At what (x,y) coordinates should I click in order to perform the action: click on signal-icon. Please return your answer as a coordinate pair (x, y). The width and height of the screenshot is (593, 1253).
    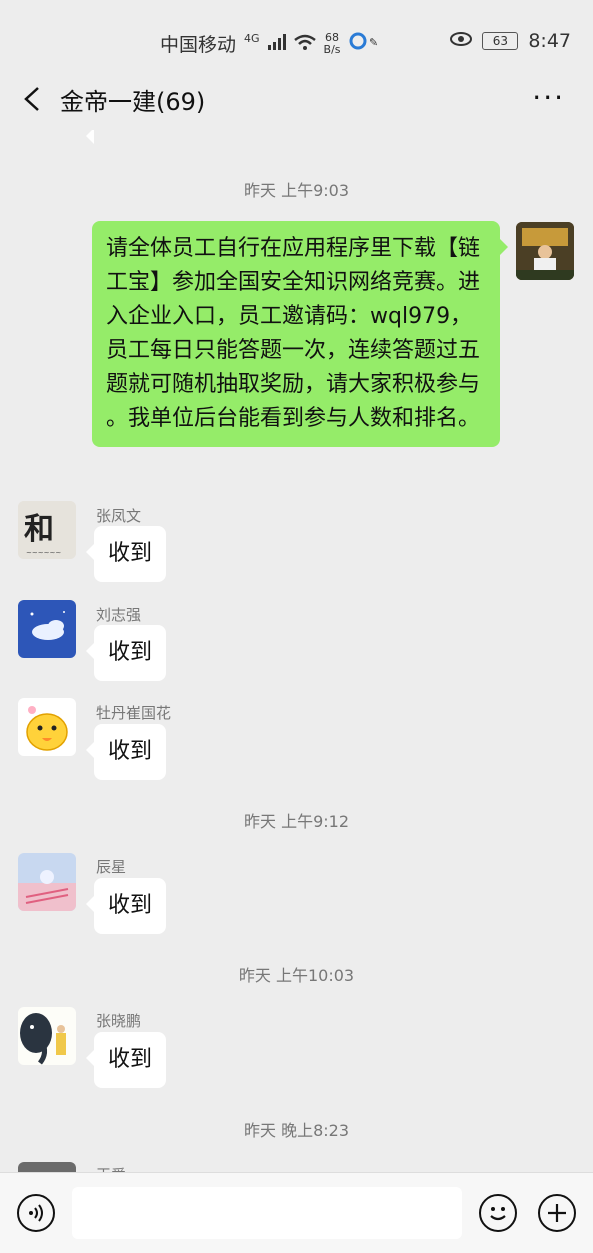
    Looking at the image, I should click on (276, 44).